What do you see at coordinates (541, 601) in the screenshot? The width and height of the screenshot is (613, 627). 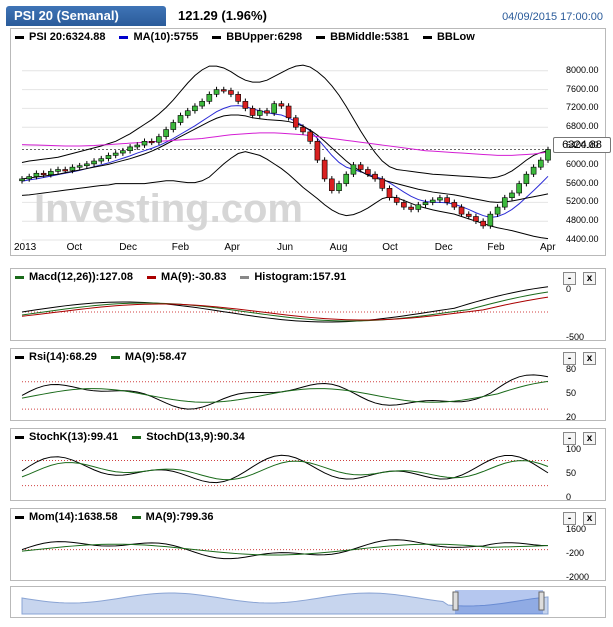 I see `navigator-right-handle` at bounding box center [541, 601].